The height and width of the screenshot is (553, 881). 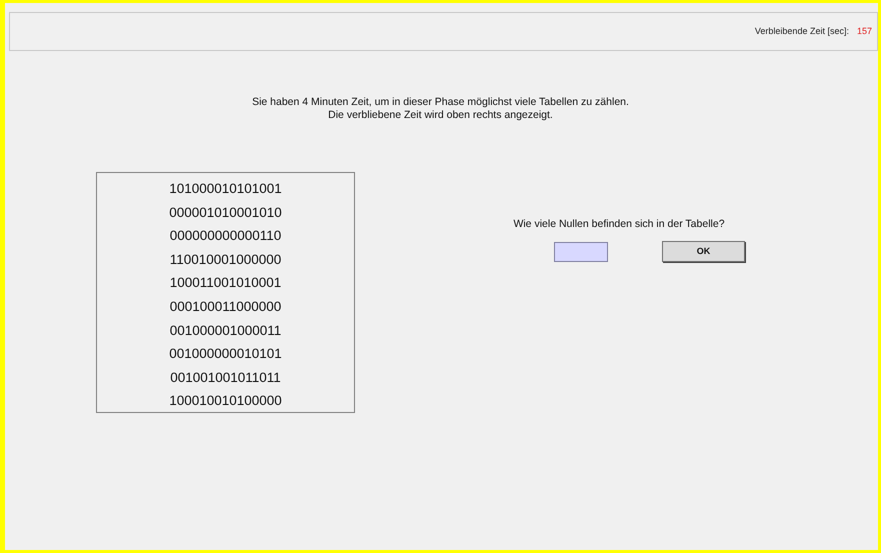 I want to click on instruction-text: Die verbliebene Zeit wird oben rechts angezeigt., so click(x=440, y=115).